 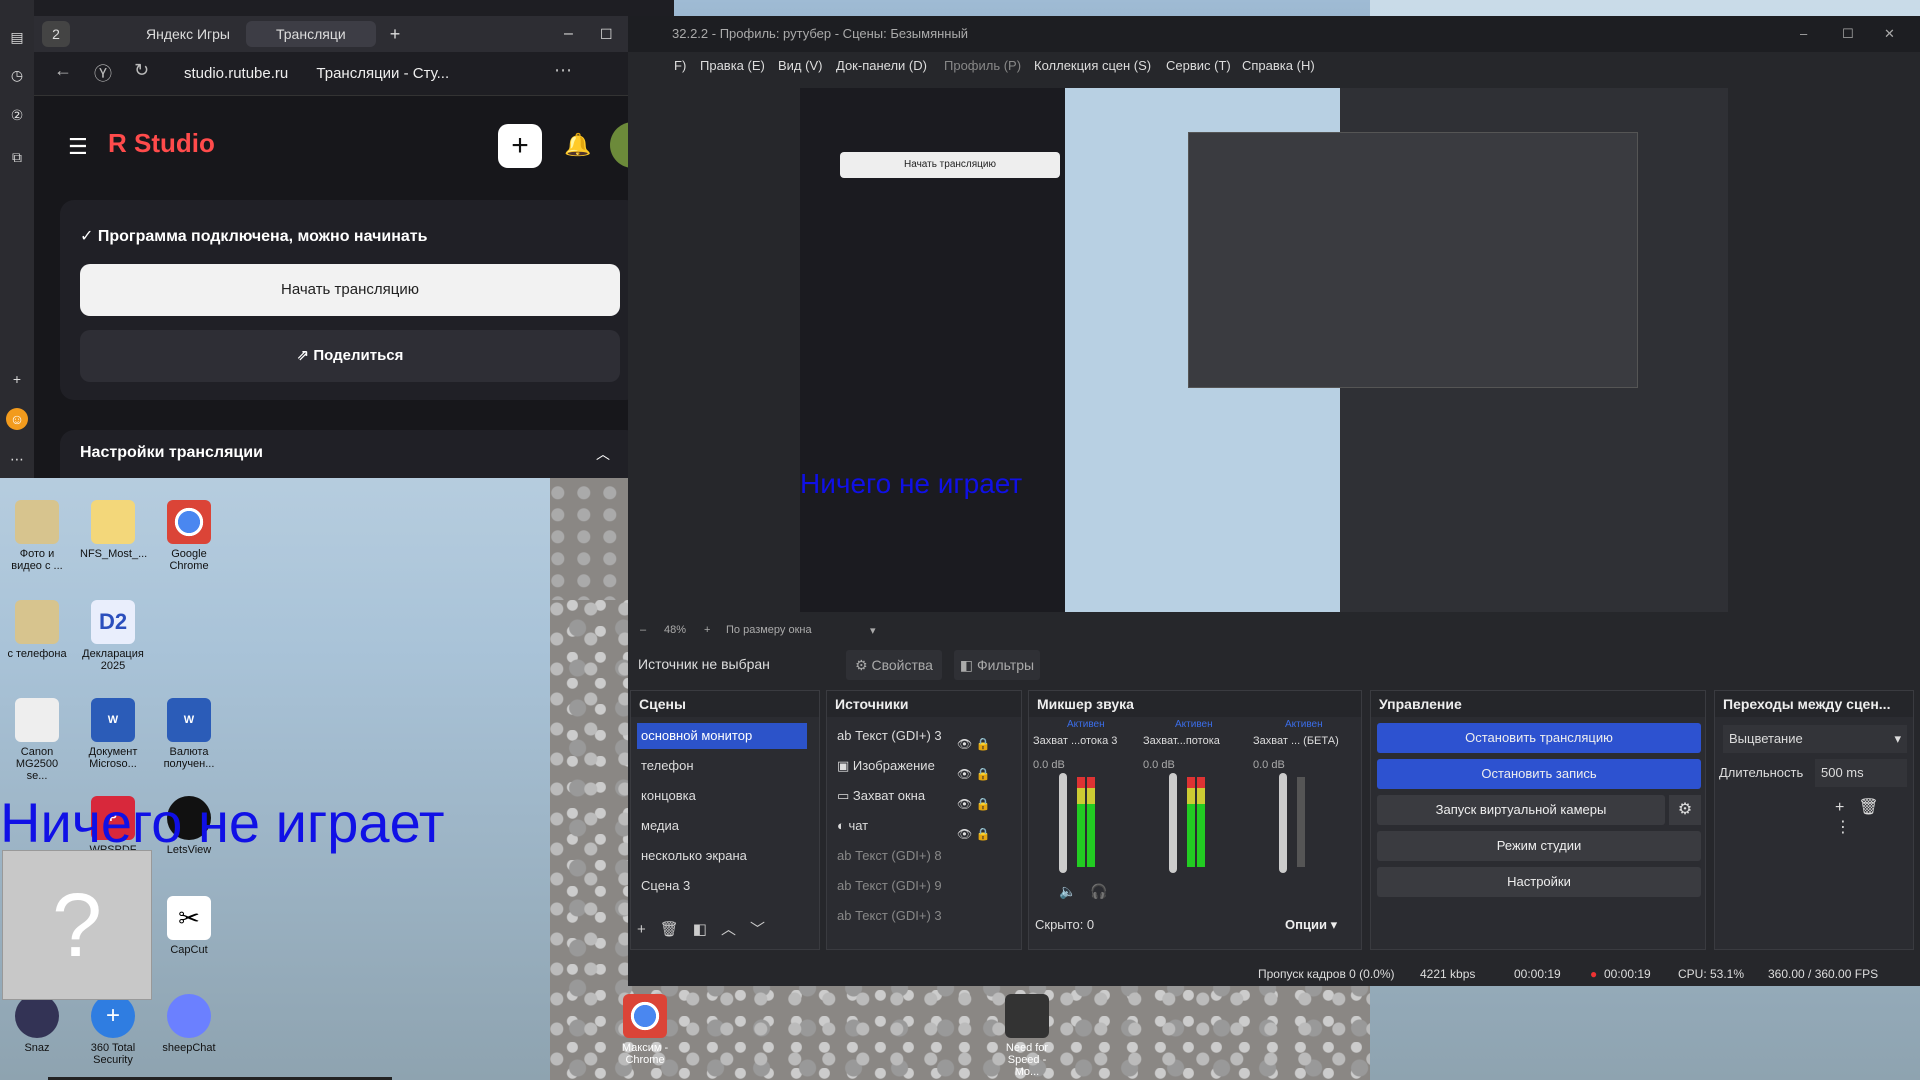 I want to click on zoom-in-icon: +, so click(x=707, y=630).